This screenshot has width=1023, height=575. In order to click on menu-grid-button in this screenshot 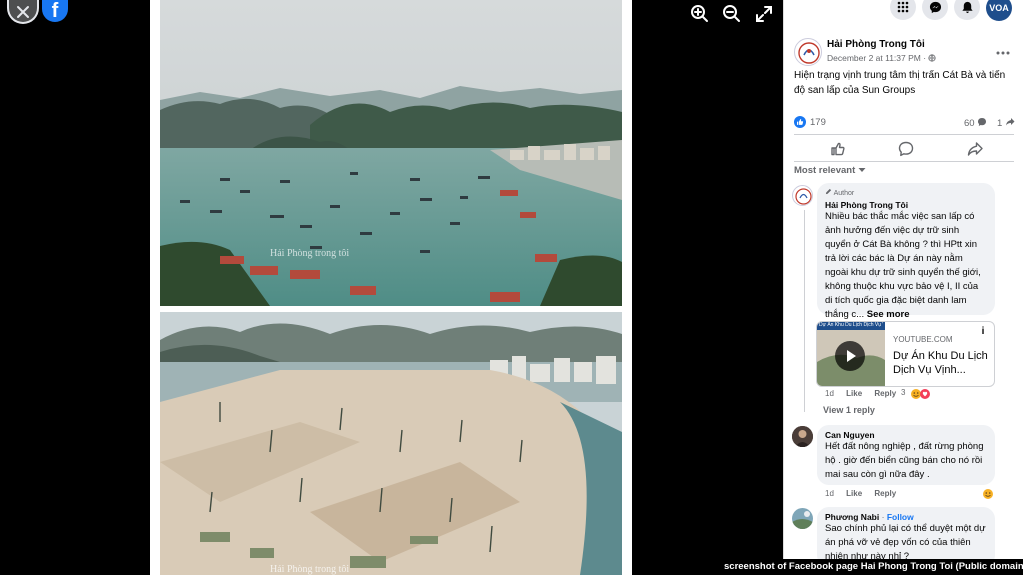, I will do `click(903, 10)`.